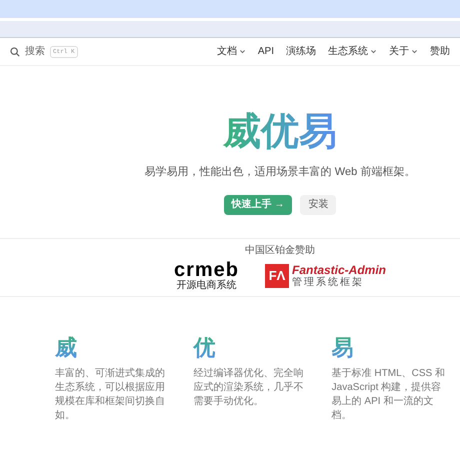 This screenshot has height=460, width=460. I want to click on nav-link: 关于, so click(403, 51).